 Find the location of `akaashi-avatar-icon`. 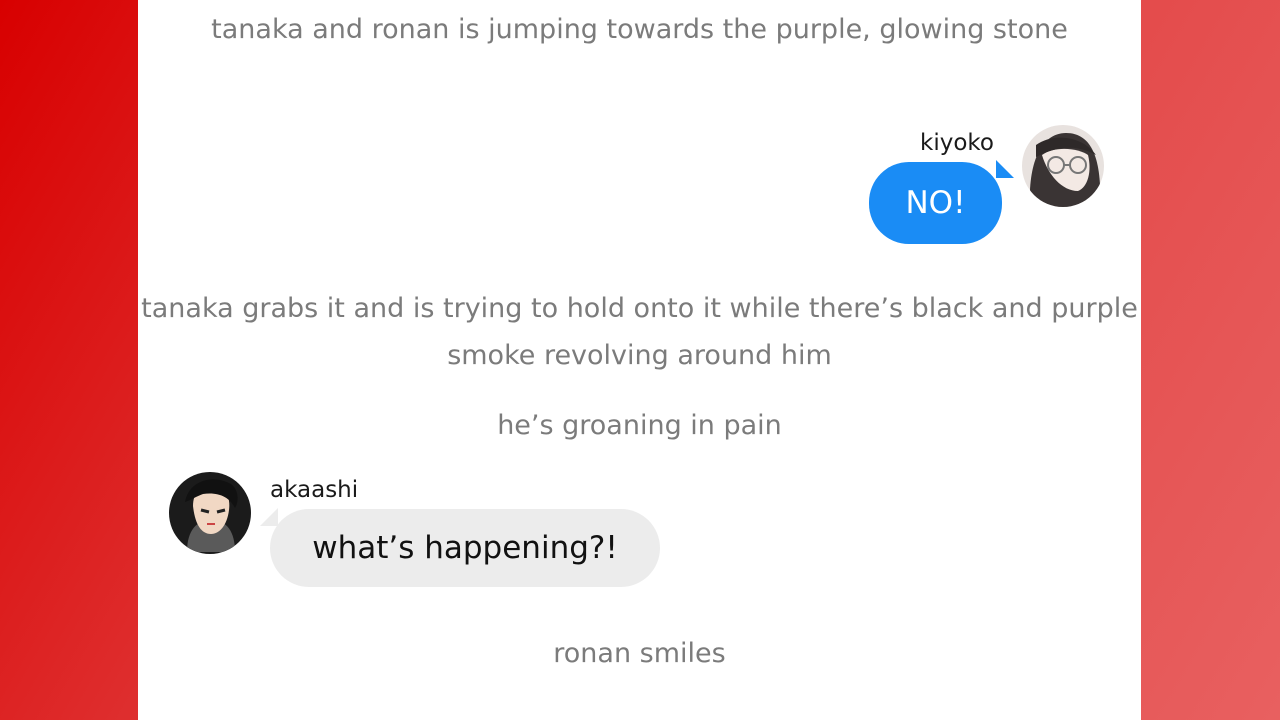

akaashi-avatar-icon is located at coordinates (210, 513).